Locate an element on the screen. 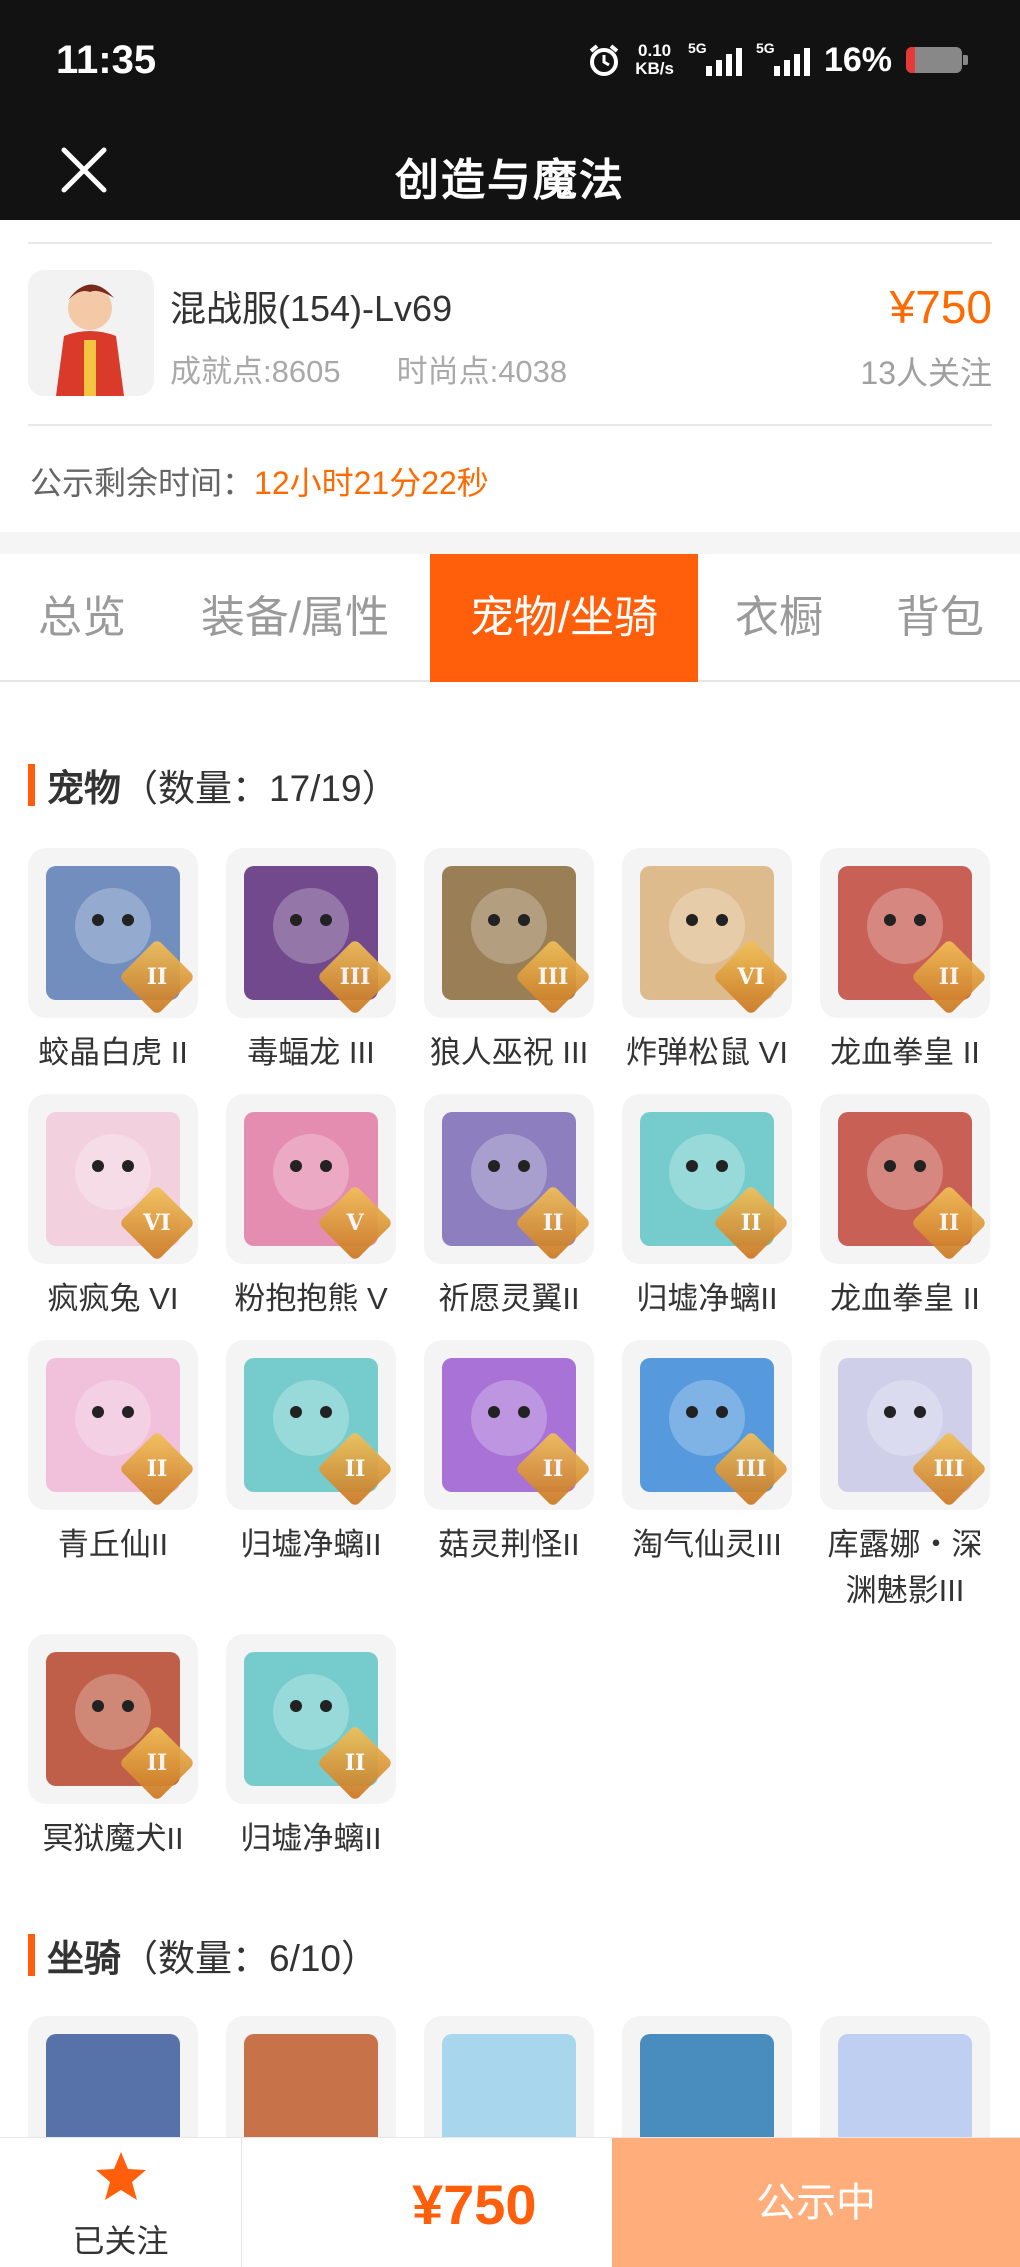 The width and height of the screenshot is (1020, 2267). section-spacer is located at coordinates (510, 543).